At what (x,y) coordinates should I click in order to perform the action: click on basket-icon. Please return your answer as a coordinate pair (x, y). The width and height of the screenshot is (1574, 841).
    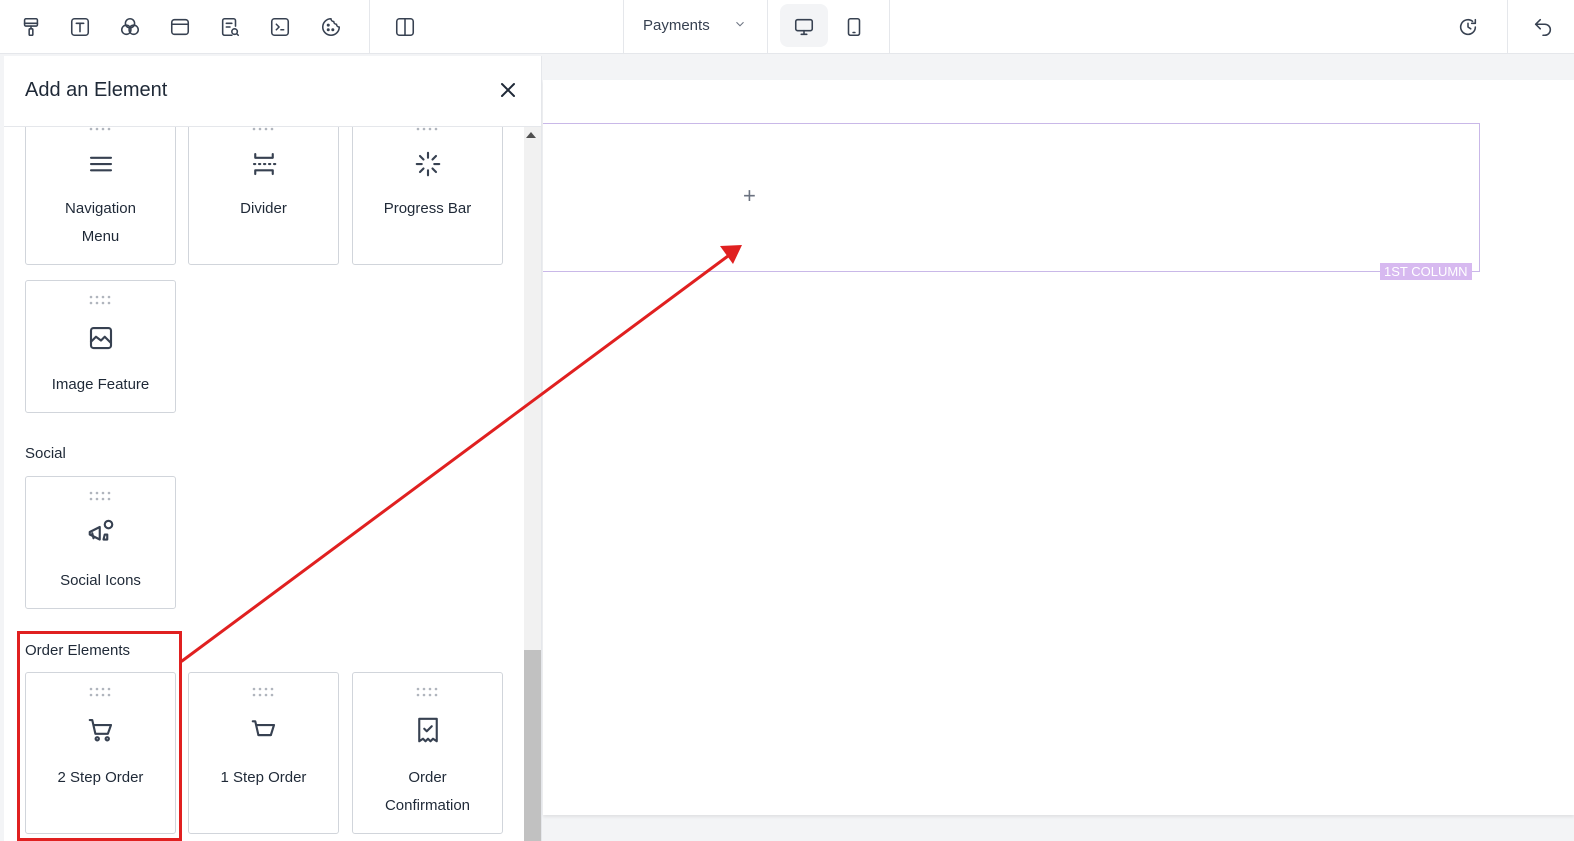
    Looking at the image, I should click on (264, 730).